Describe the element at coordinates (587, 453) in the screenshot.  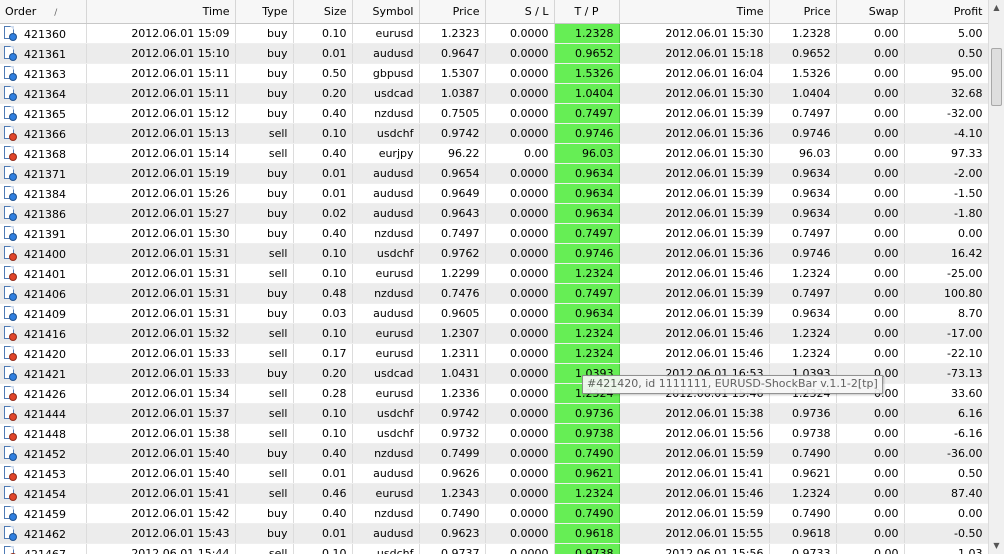
I see `cell-tp: 0.7490` at that location.